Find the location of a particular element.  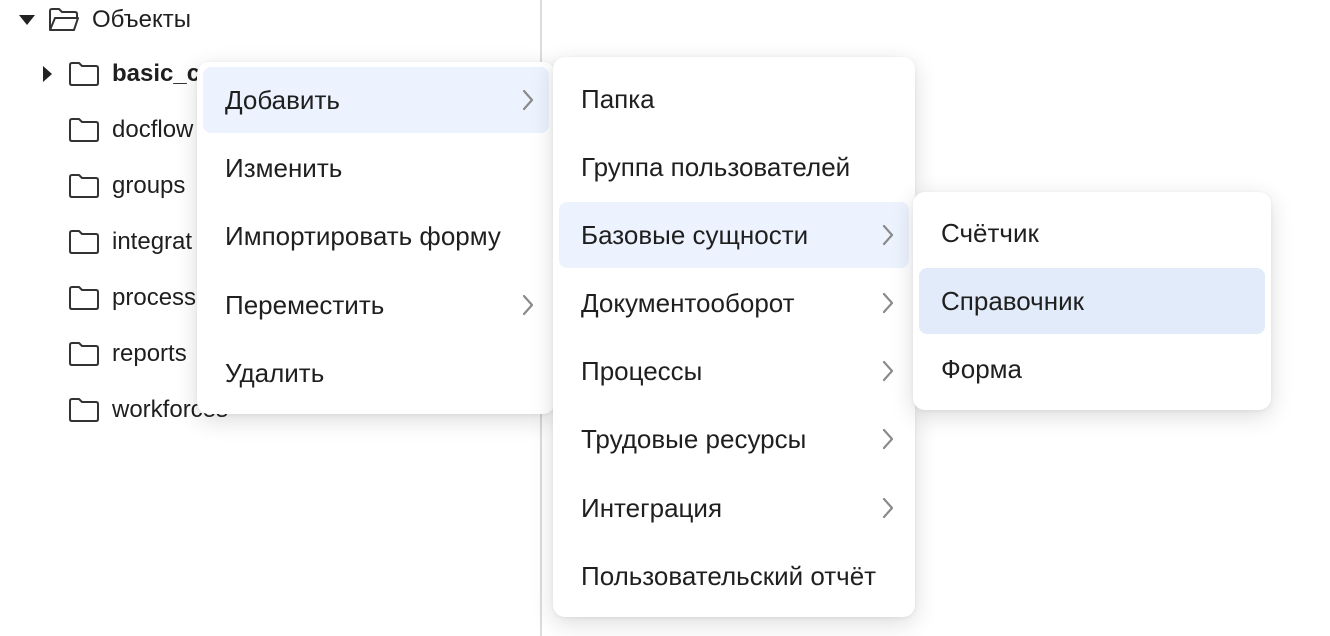

tree-item-label: integrat is located at coordinates (152, 241).